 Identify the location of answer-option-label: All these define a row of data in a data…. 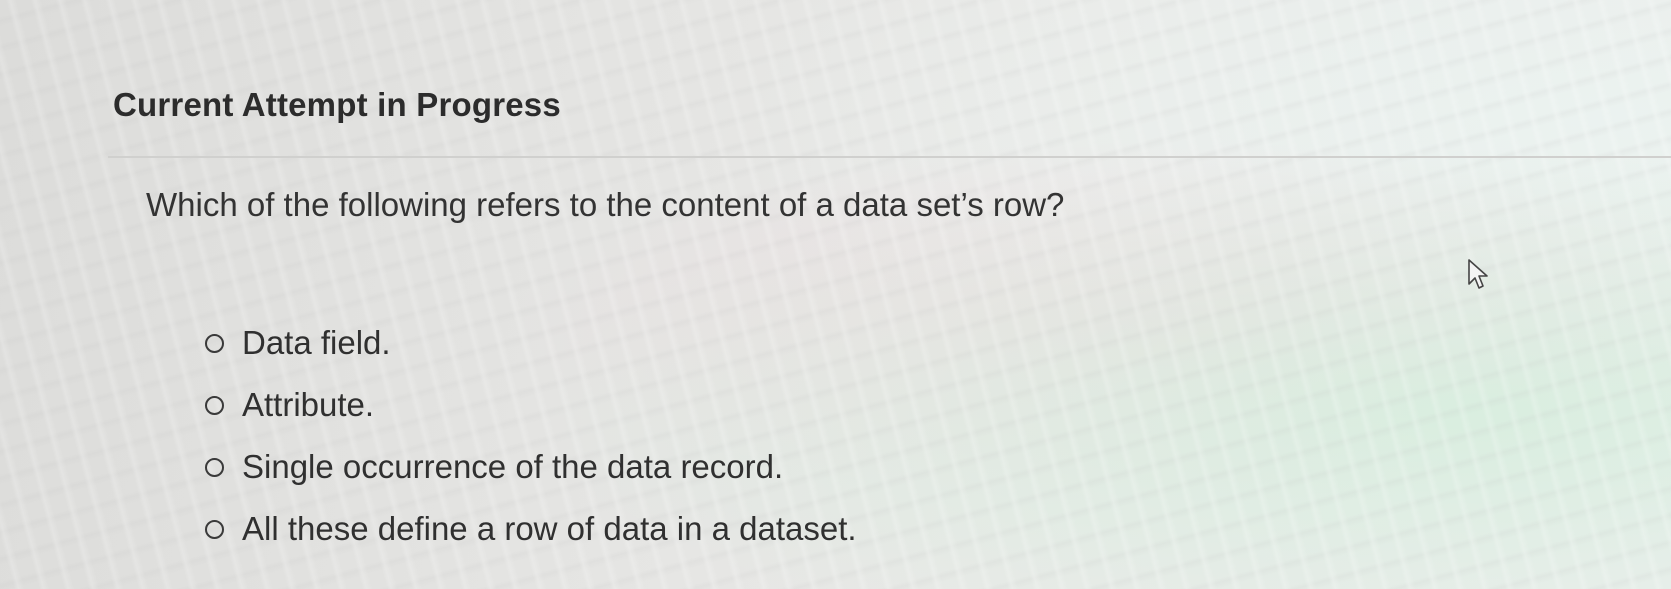
(549, 528).